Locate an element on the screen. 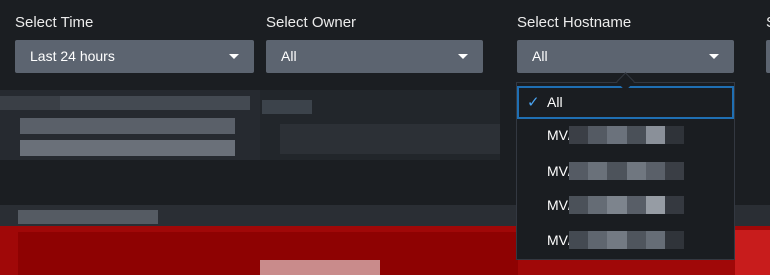 This screenshot has height=275, width=770. checkmark-icon: ✓ is located at coordinates (533, 102).